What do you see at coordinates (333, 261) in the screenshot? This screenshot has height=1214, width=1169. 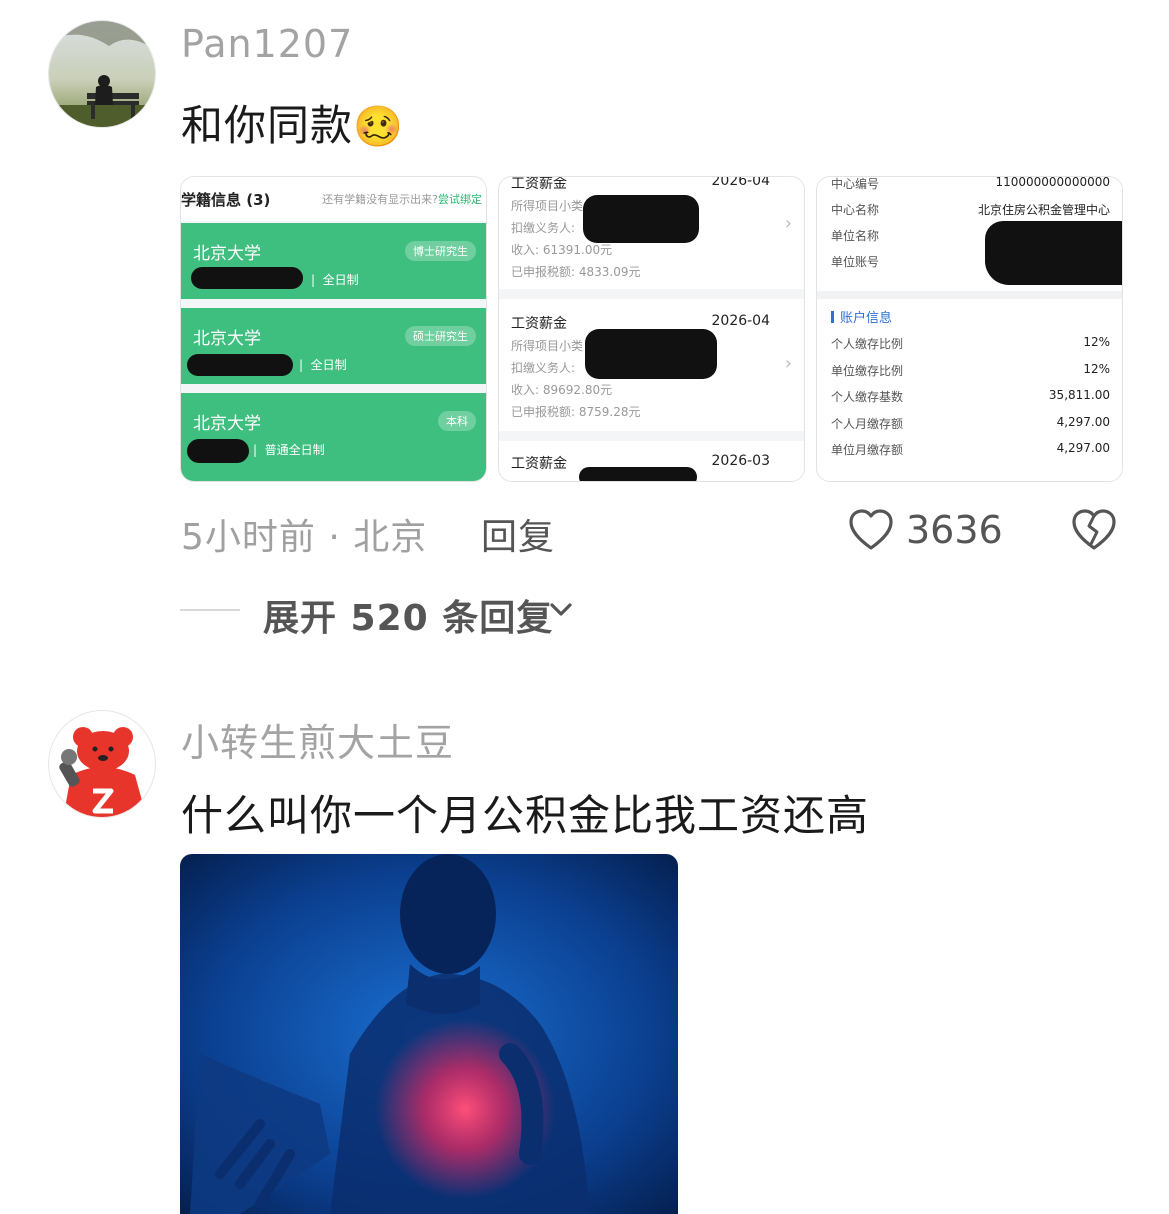 I see `school-entry: 北京大学 博士研究生 | 全日制` at bounding box center [333, 261].